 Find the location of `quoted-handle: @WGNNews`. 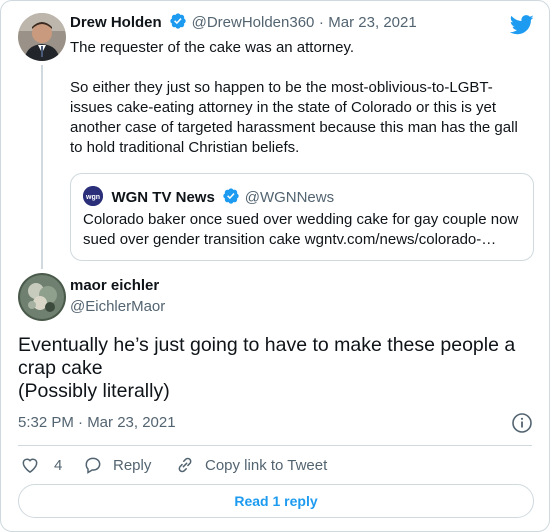

quoted-handle: @WGNNews is located at coordinates (289, 197).